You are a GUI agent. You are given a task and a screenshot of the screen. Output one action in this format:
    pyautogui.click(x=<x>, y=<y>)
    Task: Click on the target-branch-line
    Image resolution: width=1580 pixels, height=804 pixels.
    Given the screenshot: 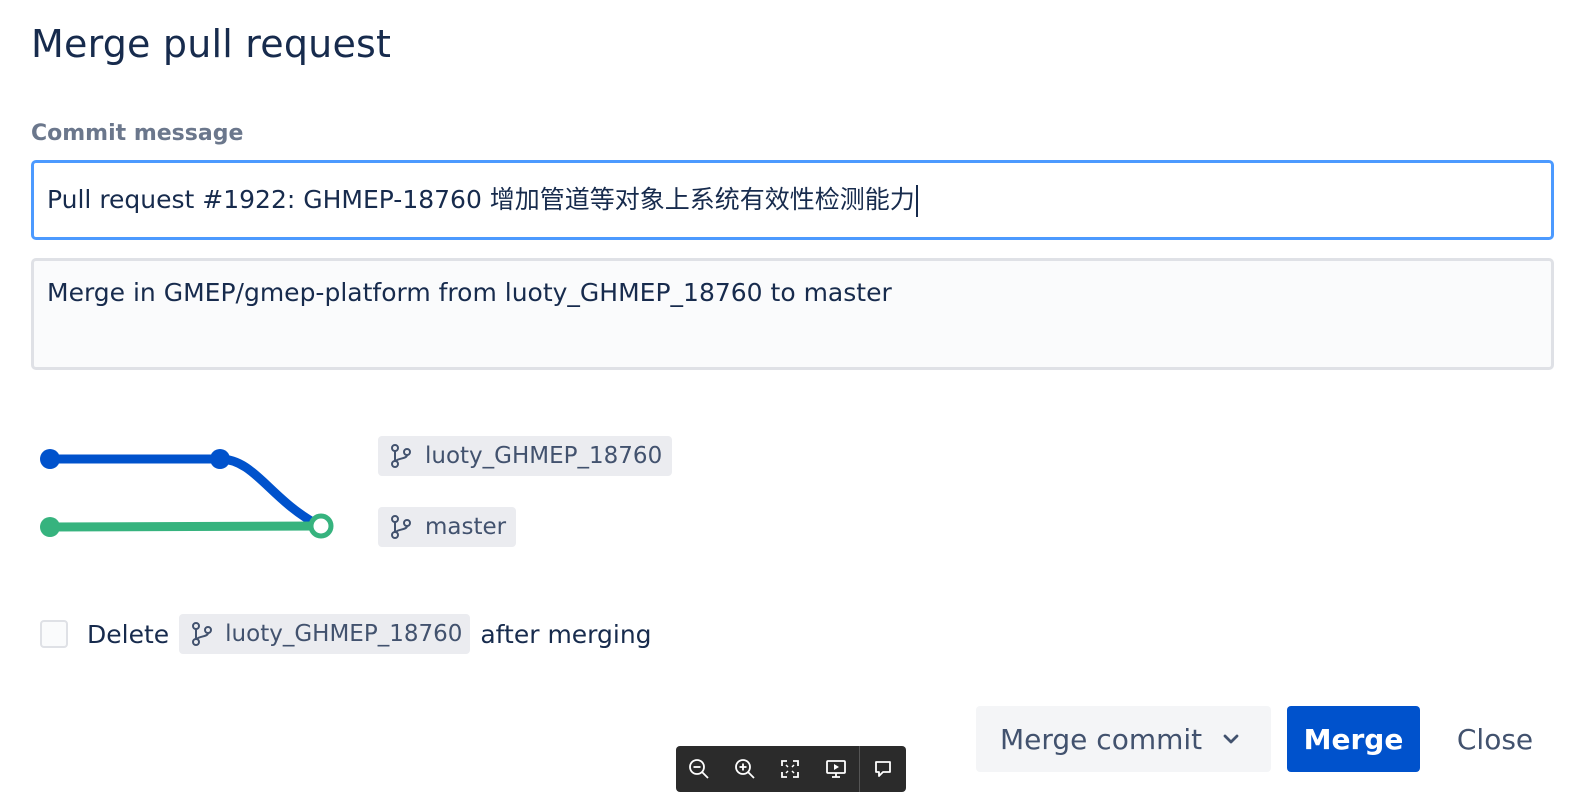 What is the action you would take?
    pyautogui.click(x=185, y=526)
    